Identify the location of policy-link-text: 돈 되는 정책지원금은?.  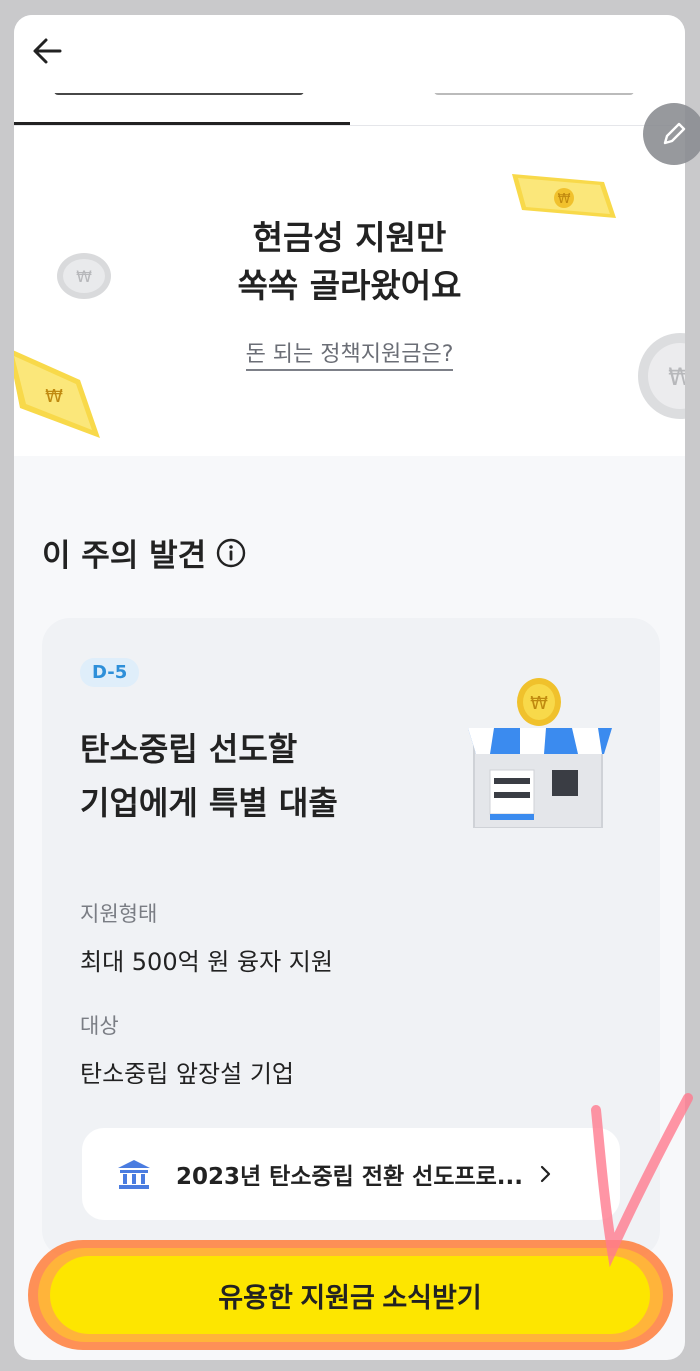
(349, 356).